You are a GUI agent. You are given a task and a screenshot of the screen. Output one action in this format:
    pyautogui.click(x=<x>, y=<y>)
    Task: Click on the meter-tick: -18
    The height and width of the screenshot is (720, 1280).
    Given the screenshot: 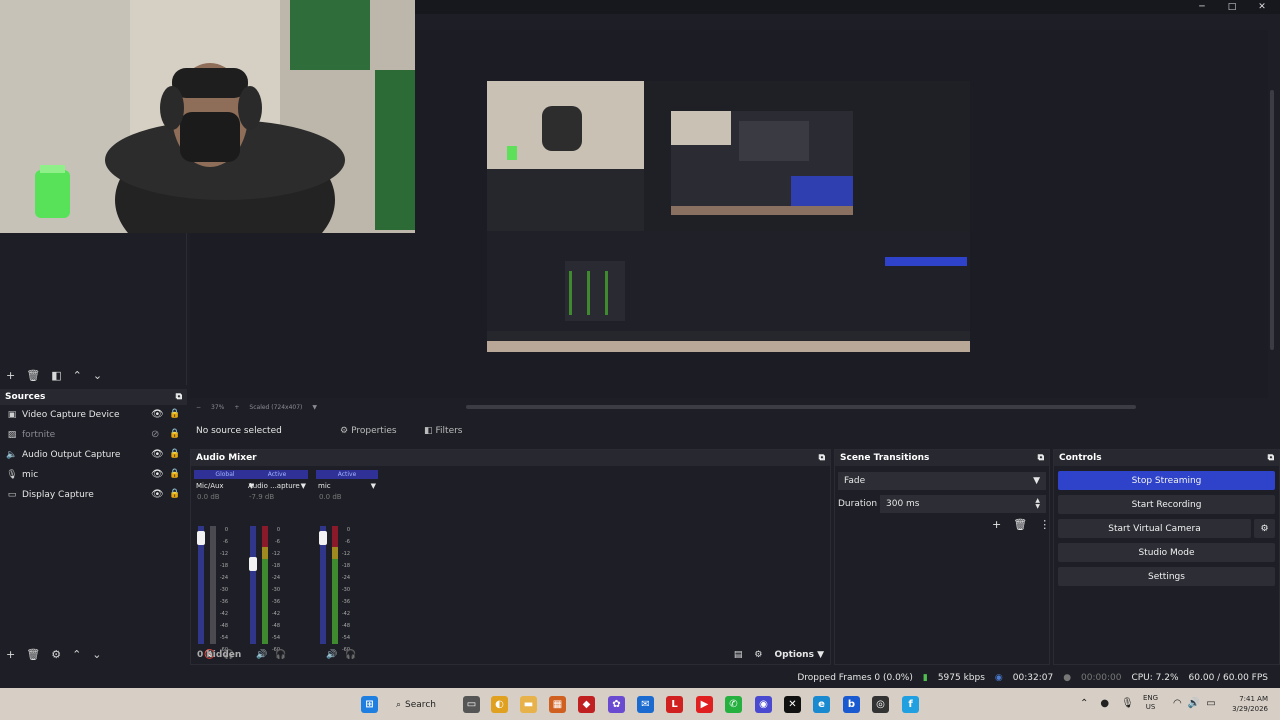 What is the action you would take?
    pyautogui.click(x=345, y=566)
    